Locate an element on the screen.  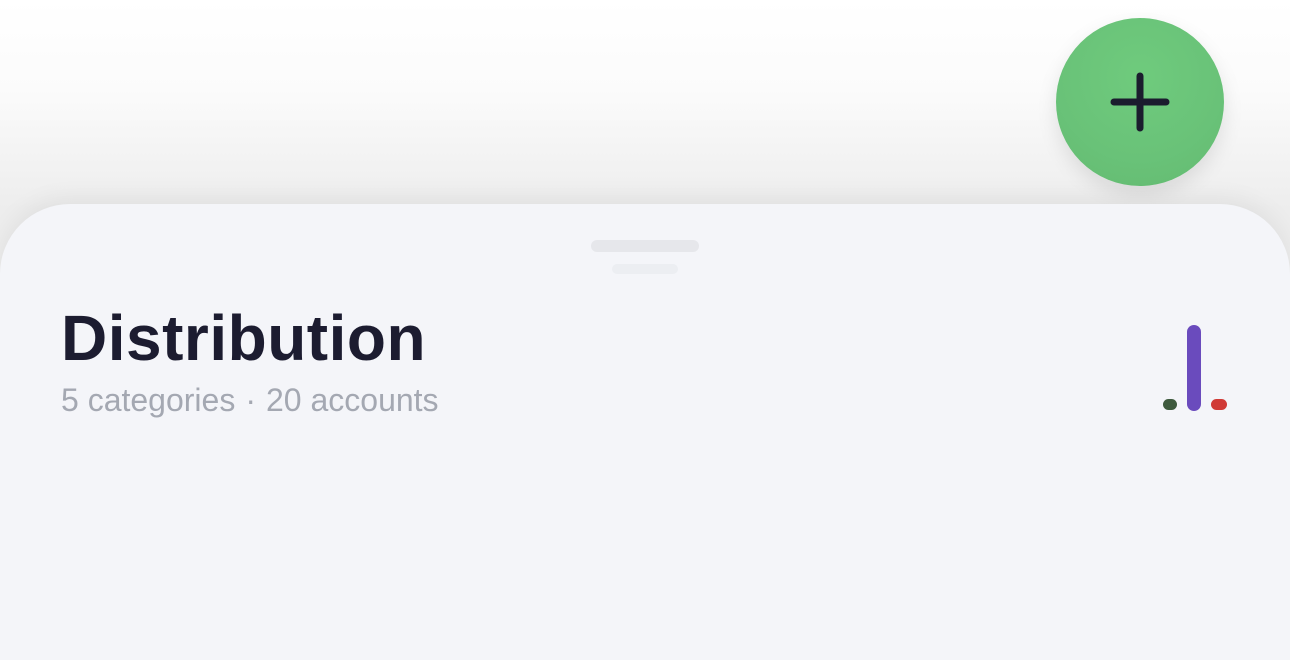
sheet-drag-handle-shadow is located at coordinates (645, 269).